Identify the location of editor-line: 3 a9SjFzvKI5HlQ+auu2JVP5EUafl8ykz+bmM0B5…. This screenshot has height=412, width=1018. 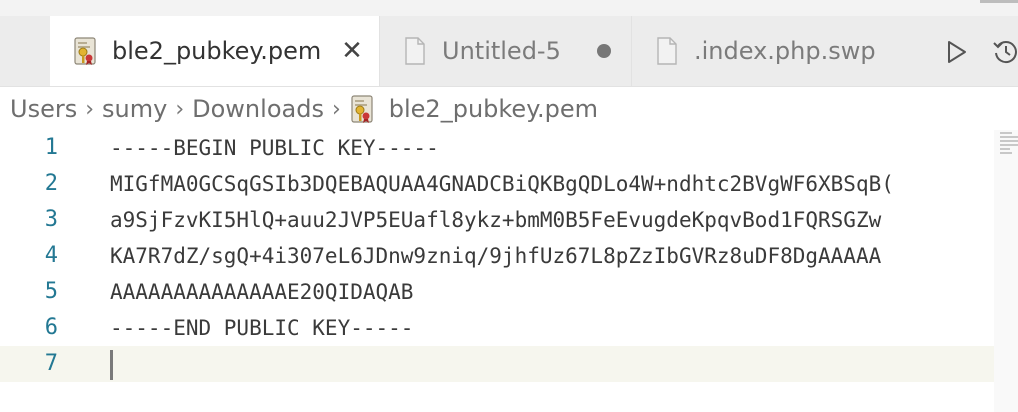
(497, 220).